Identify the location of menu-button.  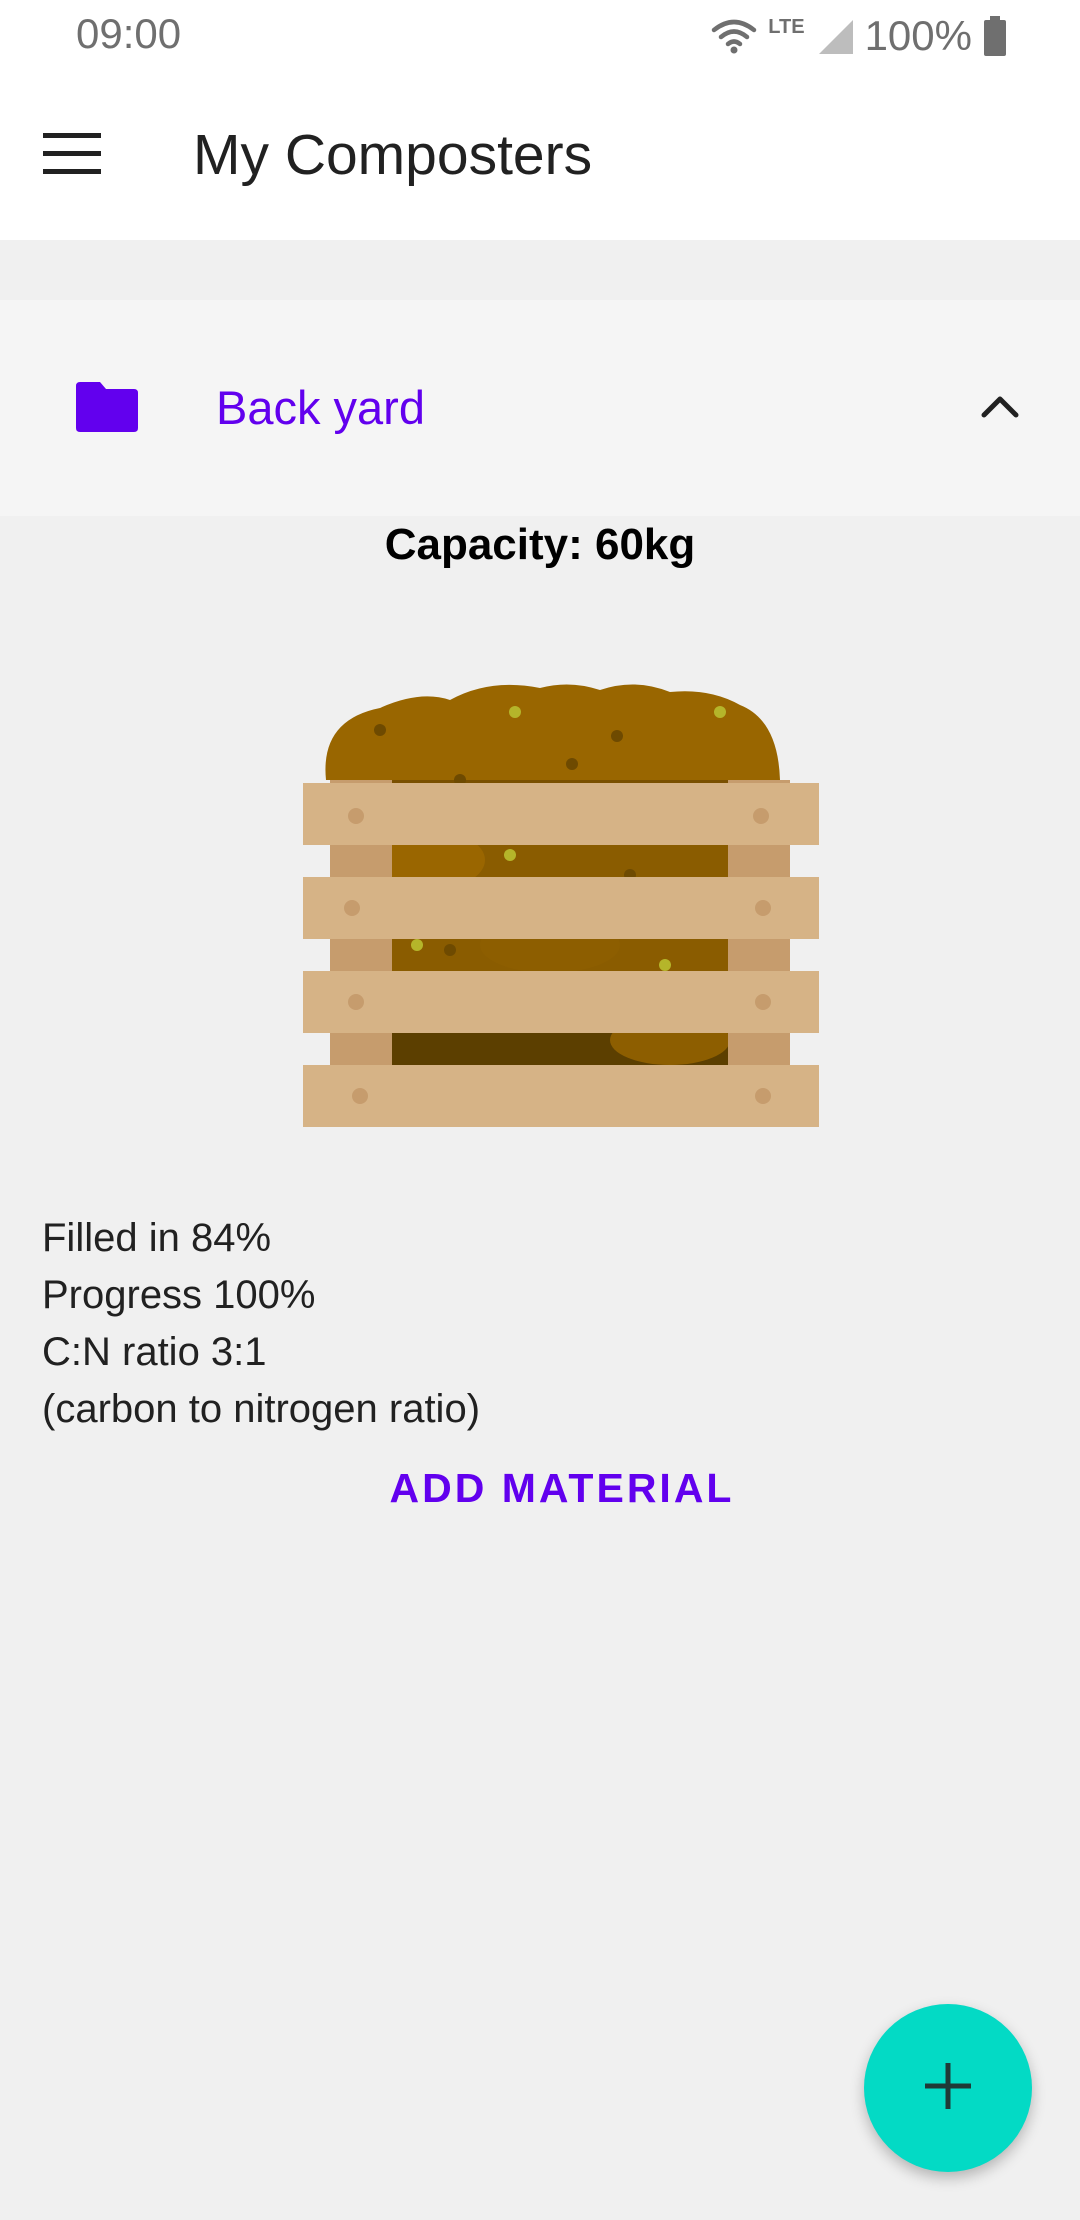
(72, 156).